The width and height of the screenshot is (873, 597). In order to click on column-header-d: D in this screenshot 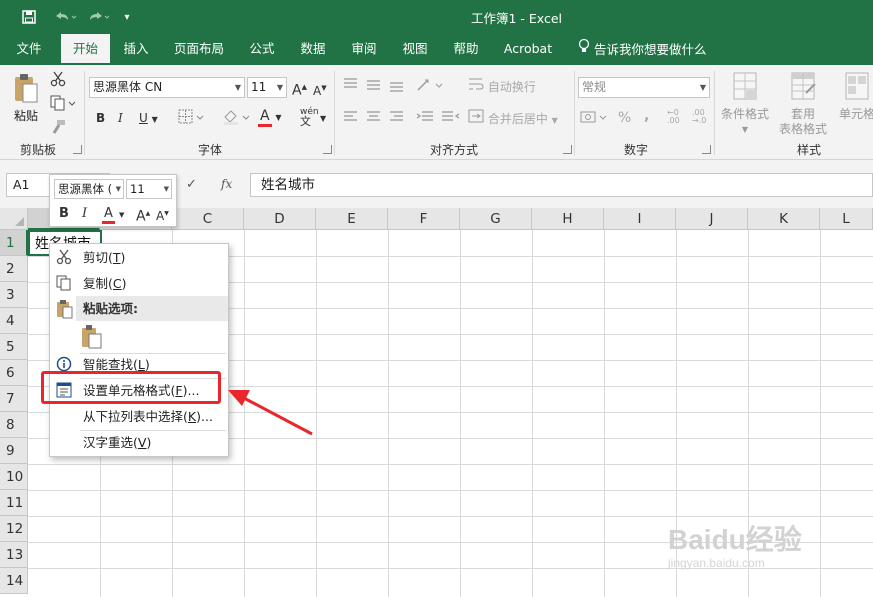, I will do `click(280, 219)`.